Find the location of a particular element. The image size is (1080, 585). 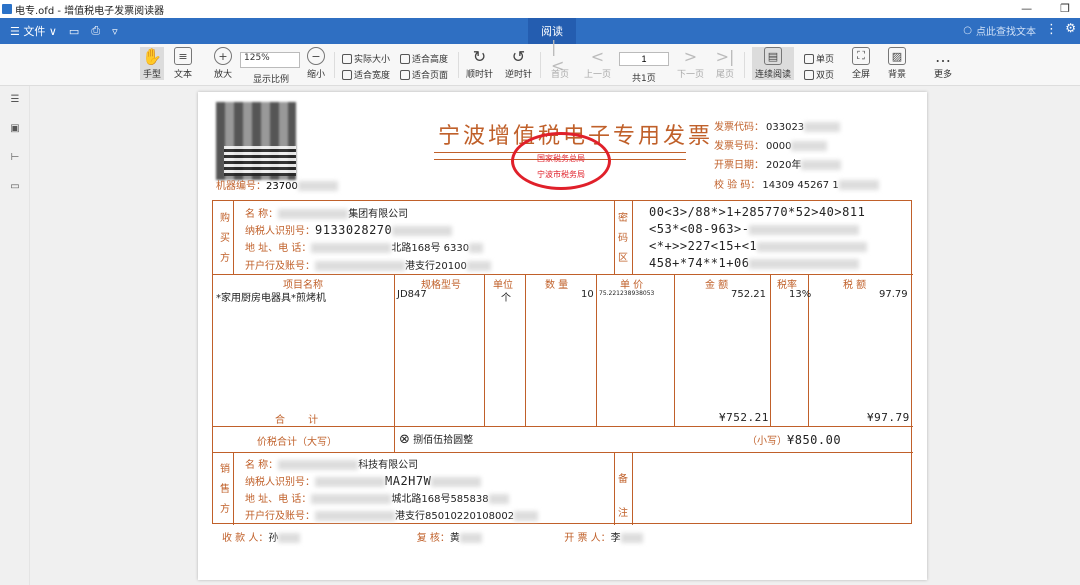

last-page-button: >| 尾页 is located at coordinates (725, 63).